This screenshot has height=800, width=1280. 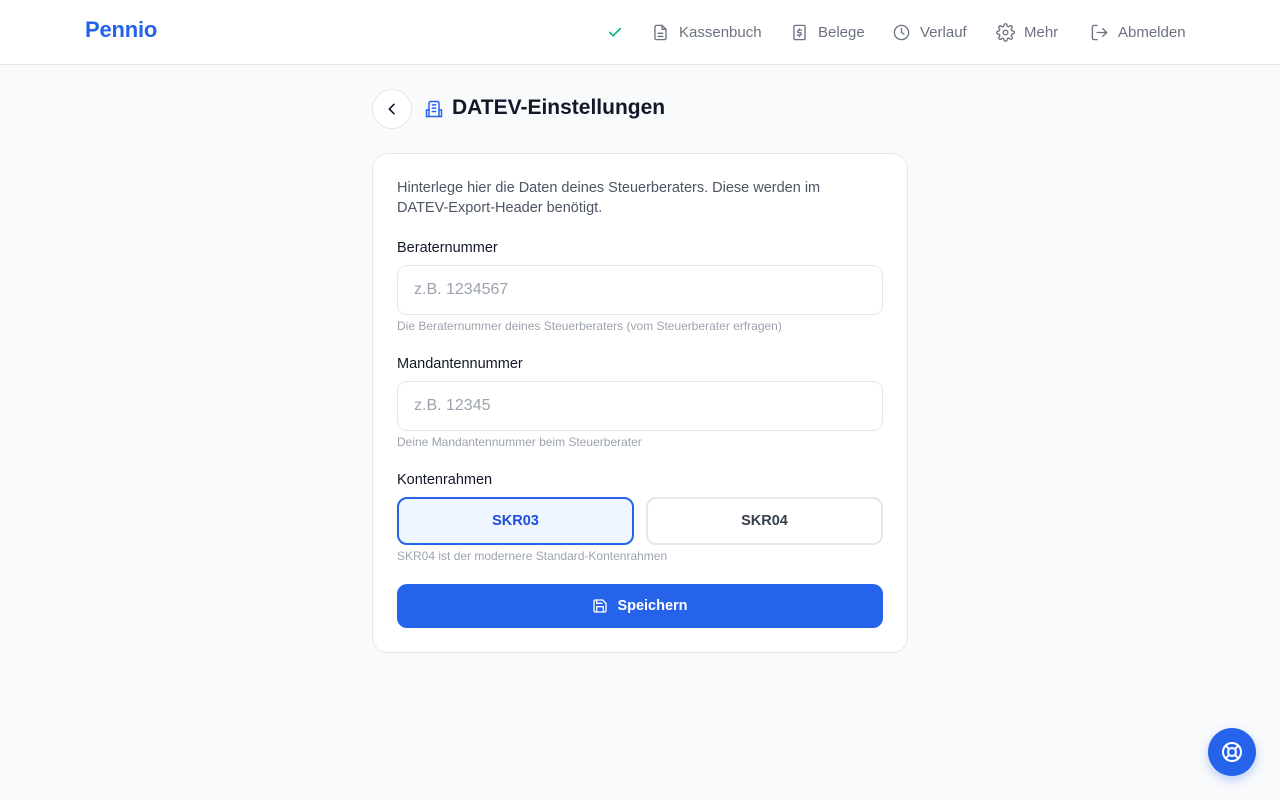 I want to click on nav-item-mehr: Mehr, so click(x=1027, y=32).